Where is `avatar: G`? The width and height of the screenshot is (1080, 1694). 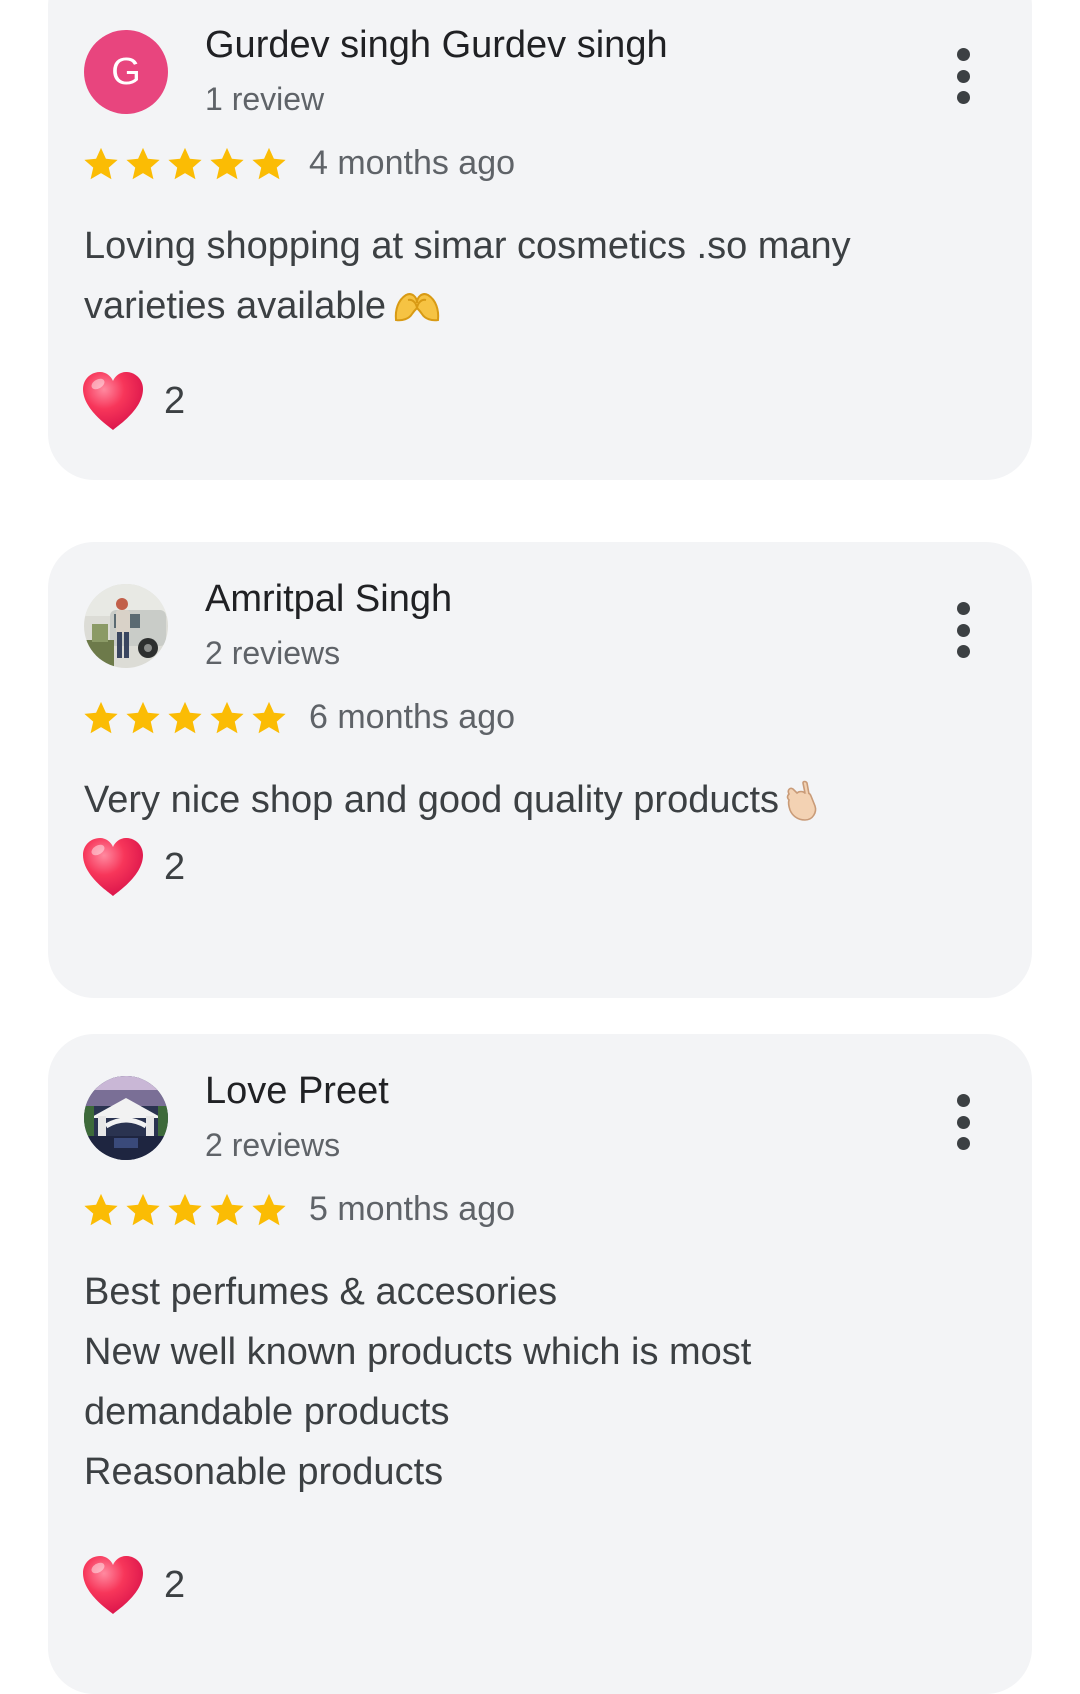
avatar: G is located at coordinates (126, 72).